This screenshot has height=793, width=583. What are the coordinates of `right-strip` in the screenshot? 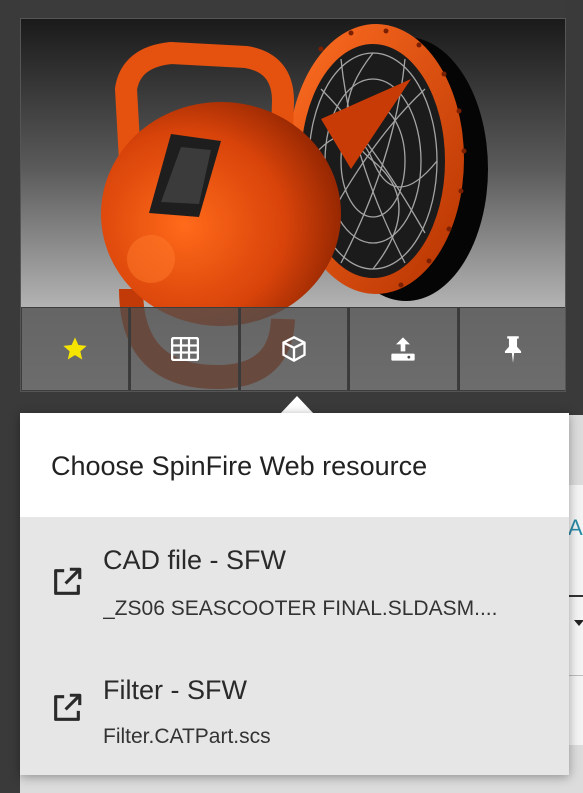 It's located at (574, 210).